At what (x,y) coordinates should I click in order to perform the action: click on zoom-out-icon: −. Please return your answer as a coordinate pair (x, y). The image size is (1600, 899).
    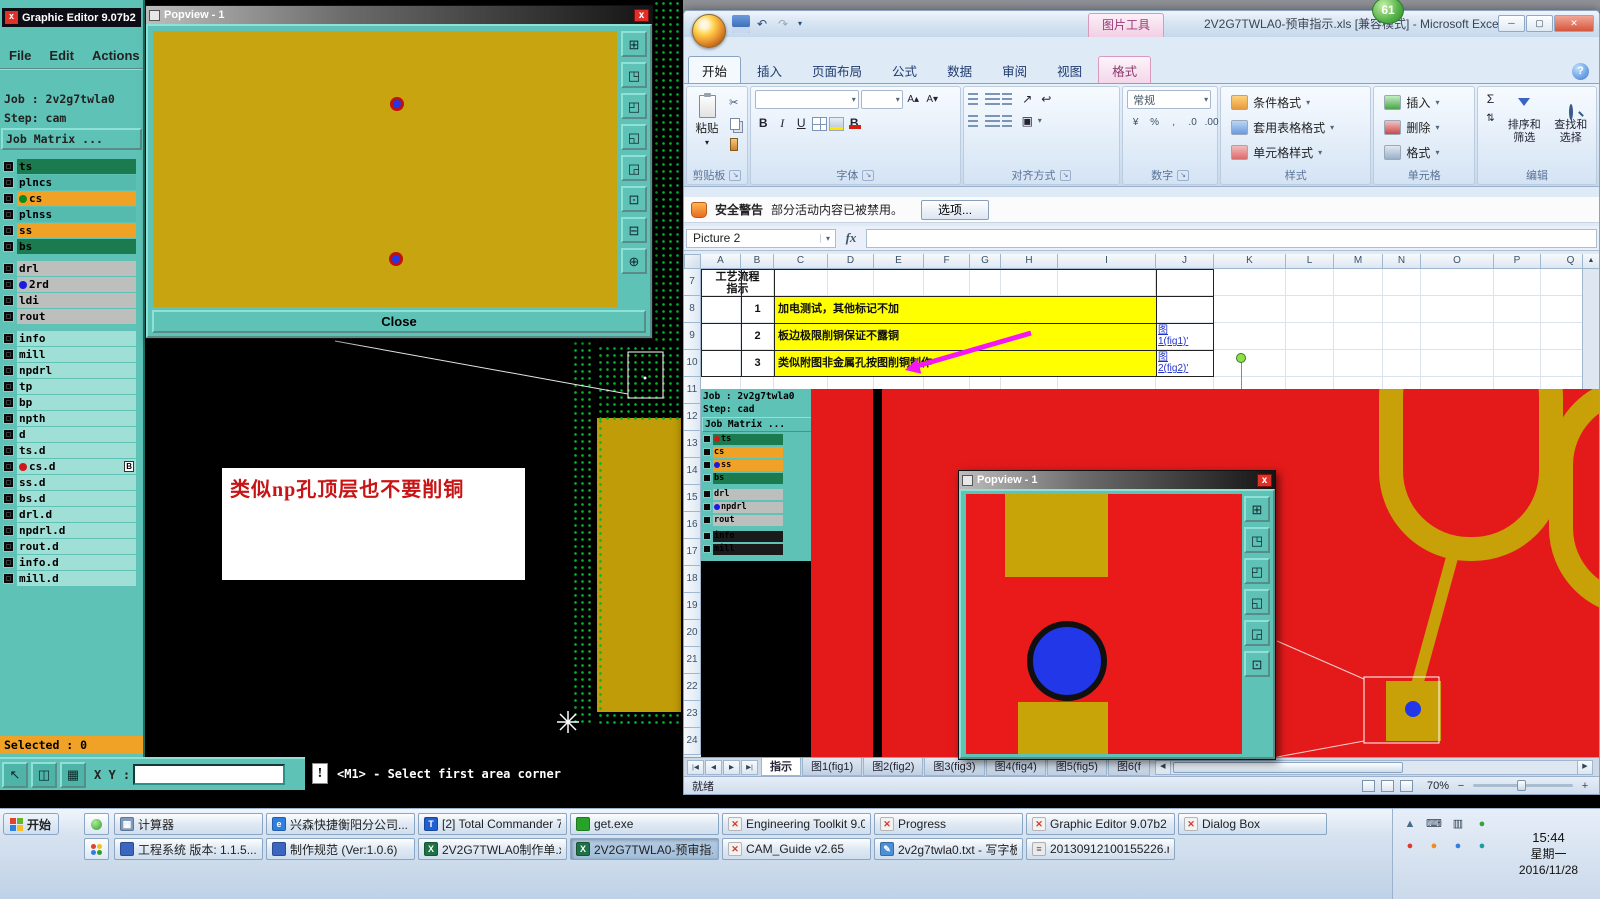
    Looking at the image, I should click on (1461, 786).